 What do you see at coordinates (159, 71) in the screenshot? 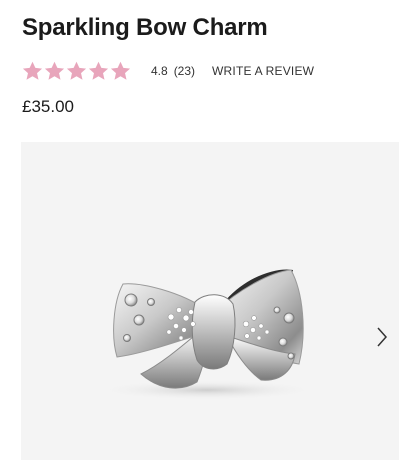
I see `rating-value: 4.8` at bounding box center [159, 71].